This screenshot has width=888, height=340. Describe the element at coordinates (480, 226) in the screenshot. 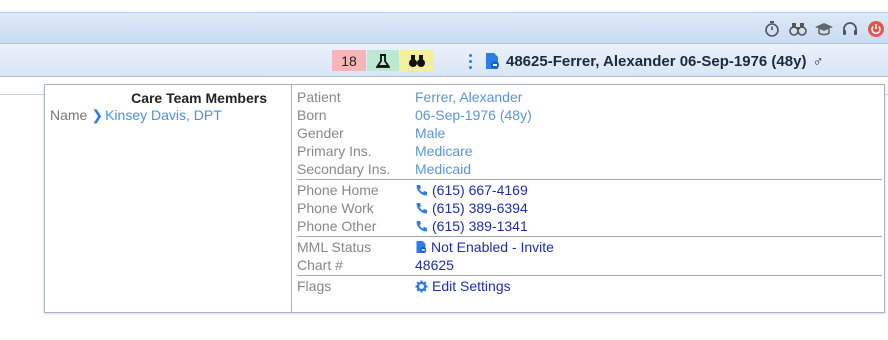

I see `phone-other-value: (615) 389-1341` at that location.